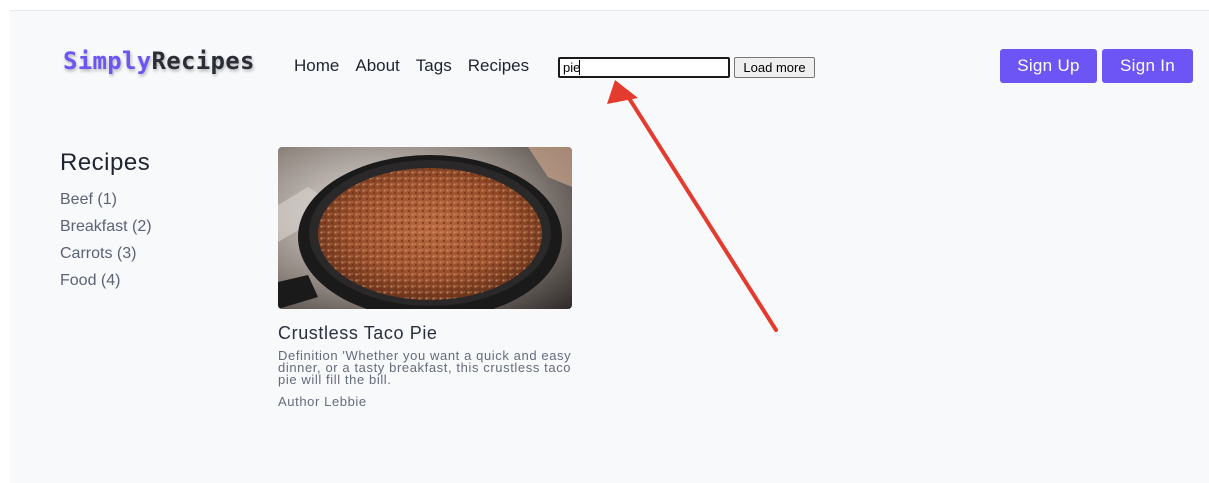  Describe the element at coordinates (316, 66) in the screenshot. I see `nav-home-link: Home` at that location.